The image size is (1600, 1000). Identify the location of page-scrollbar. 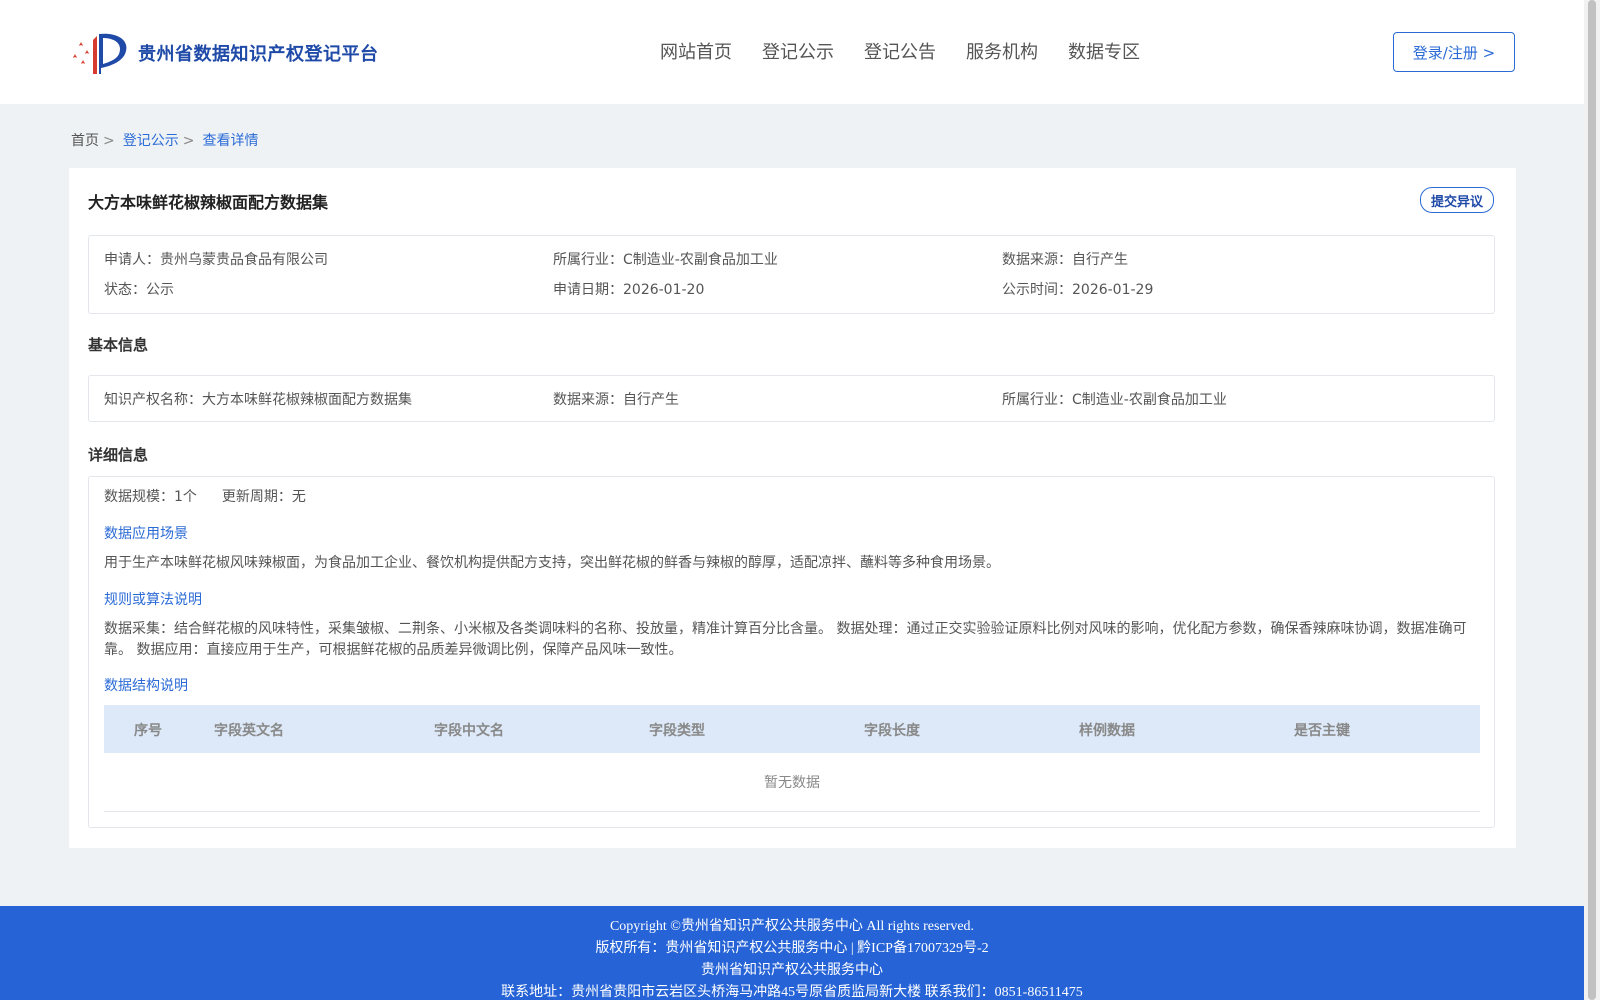
(1592, 500).